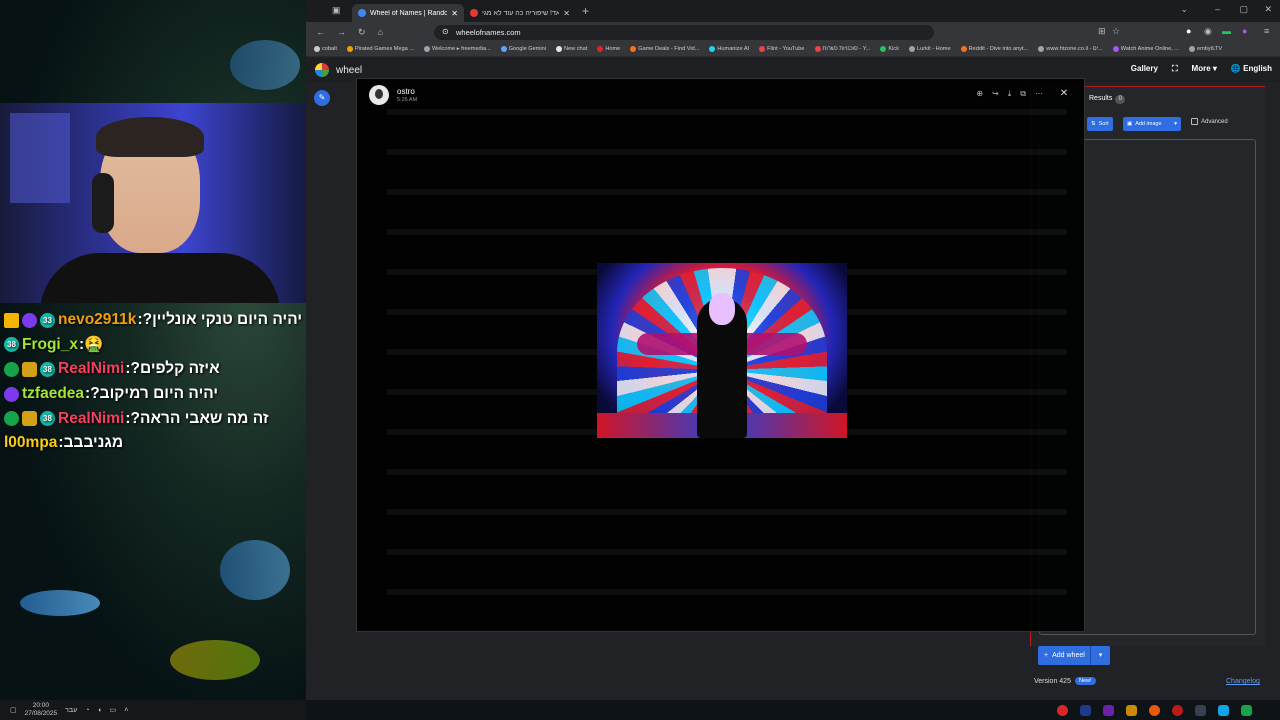 This screenshot has height=720, width=1280. What do you see at coordinates (325, 49) in the screenshot?
I see `bookmark-item: cobalt` at bounding box center [325, 49].